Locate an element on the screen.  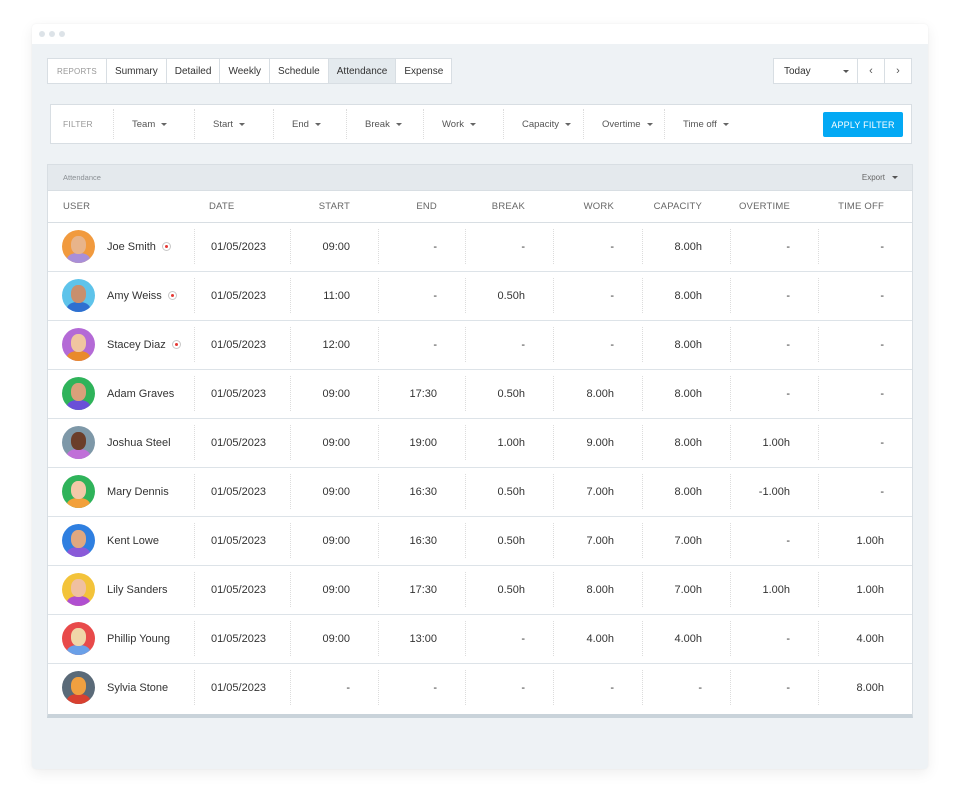
column-header-user: USER is located at coordinates (121, 207).